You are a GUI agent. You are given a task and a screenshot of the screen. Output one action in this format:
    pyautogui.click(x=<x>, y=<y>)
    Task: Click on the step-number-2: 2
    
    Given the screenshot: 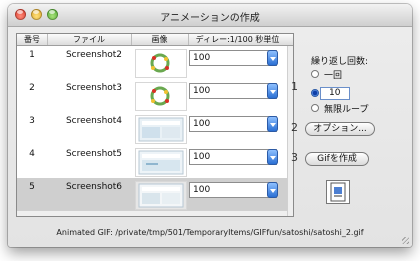 What is the action you would take?
    pyautogui.click(x=294, y=127)
    